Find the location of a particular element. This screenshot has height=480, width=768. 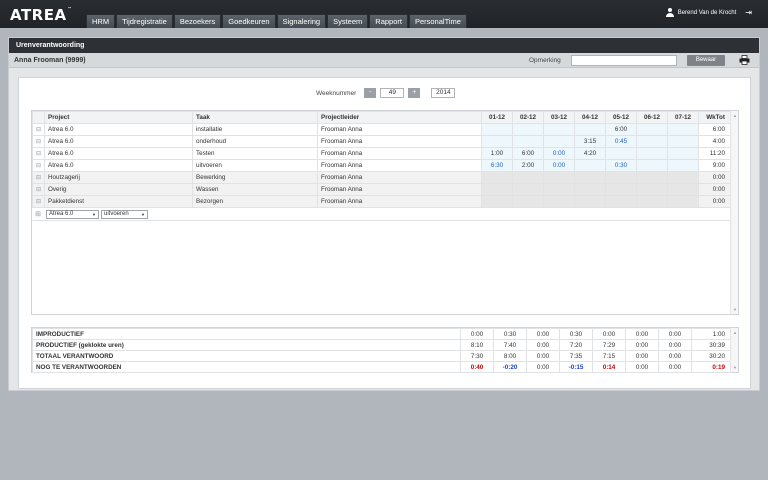

cell-hours: 4:20 is located at coordinates (590, 153).